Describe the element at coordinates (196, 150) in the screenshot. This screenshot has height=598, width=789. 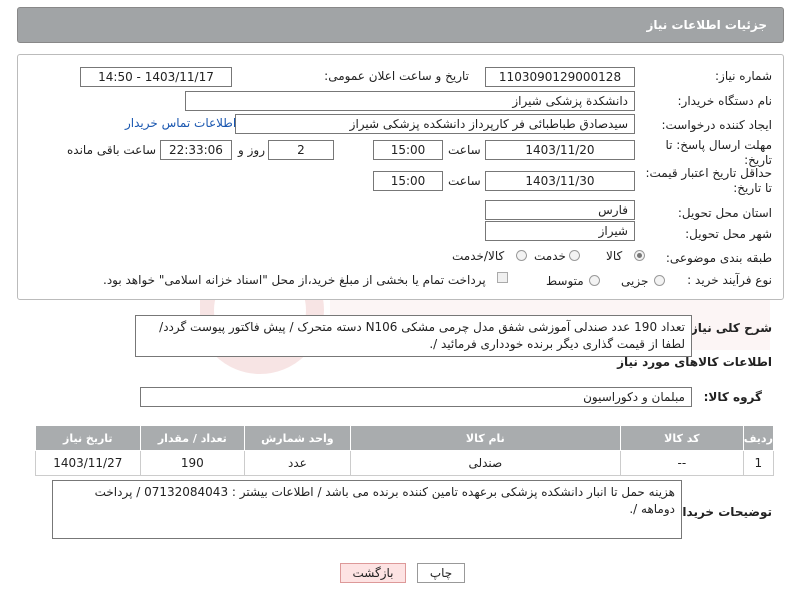
I see `remaining-time-field: 22:33:06` at that location.